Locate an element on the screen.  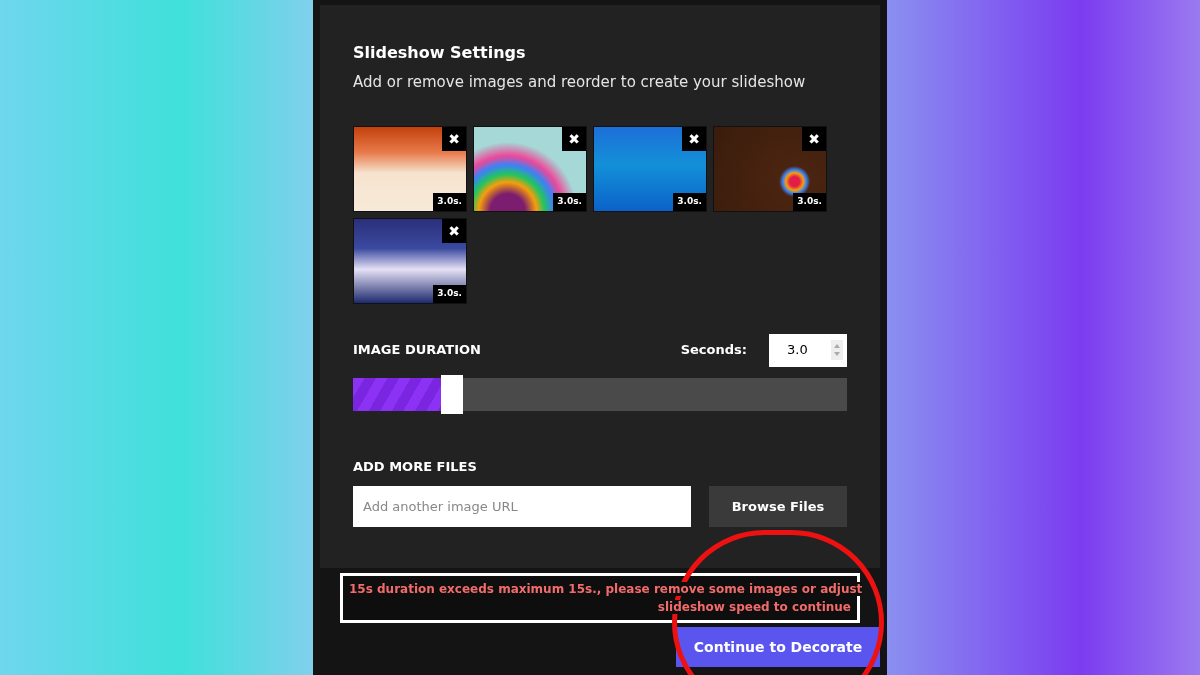
seconds-label: Seconds: is located at coordinates (713, 350).